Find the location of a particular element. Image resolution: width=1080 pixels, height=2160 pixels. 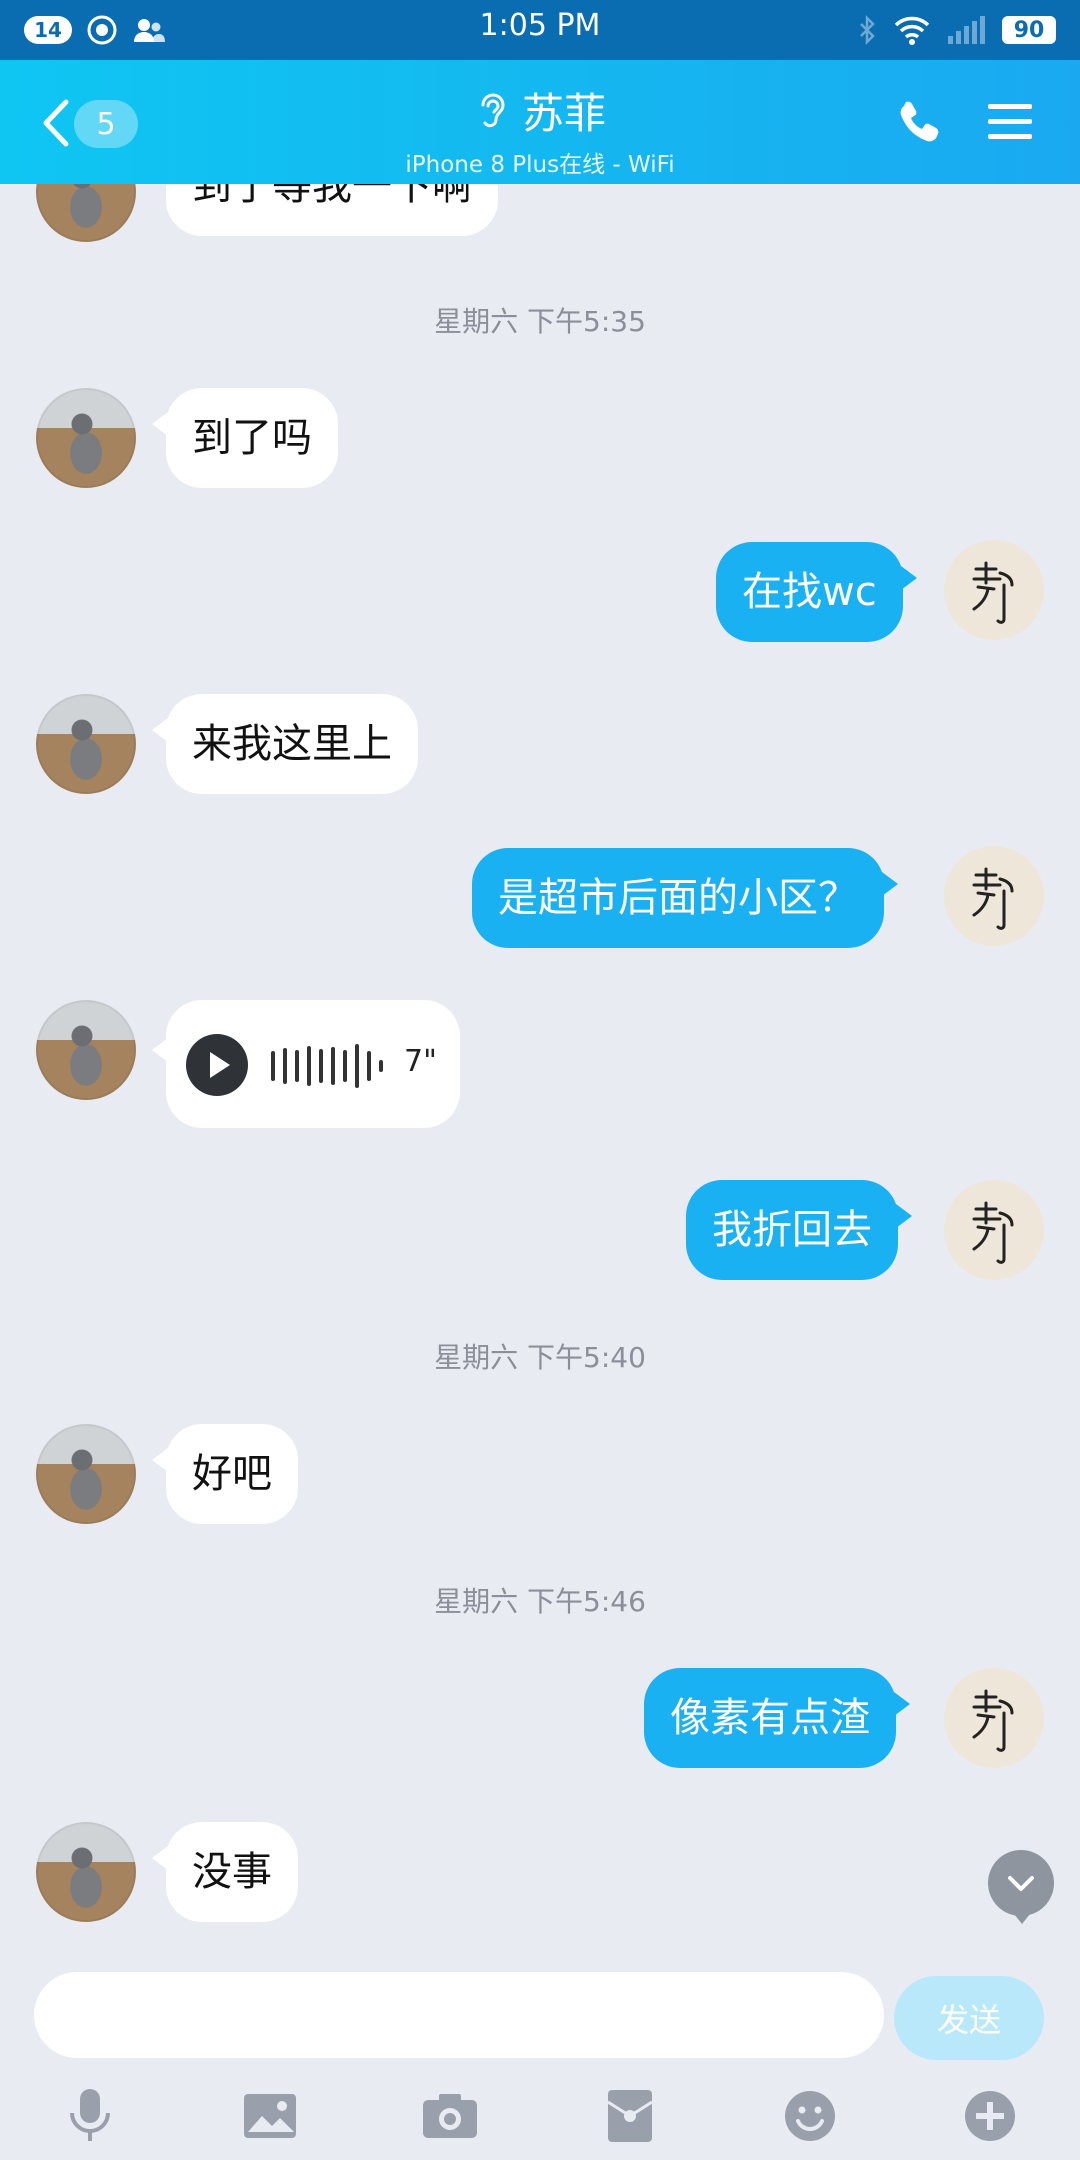

chat-header: 5 苏菲 iPhone 8 Plus在线 - WiFi is located at coordinates (540, 122).